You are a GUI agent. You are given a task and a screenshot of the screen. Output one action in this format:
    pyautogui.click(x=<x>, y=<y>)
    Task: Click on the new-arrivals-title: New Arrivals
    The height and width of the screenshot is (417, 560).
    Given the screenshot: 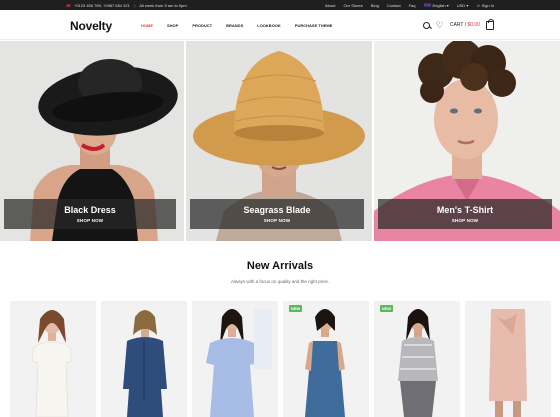 What is the action you would take?
    pyautogui.click(x=280, y=266)
    